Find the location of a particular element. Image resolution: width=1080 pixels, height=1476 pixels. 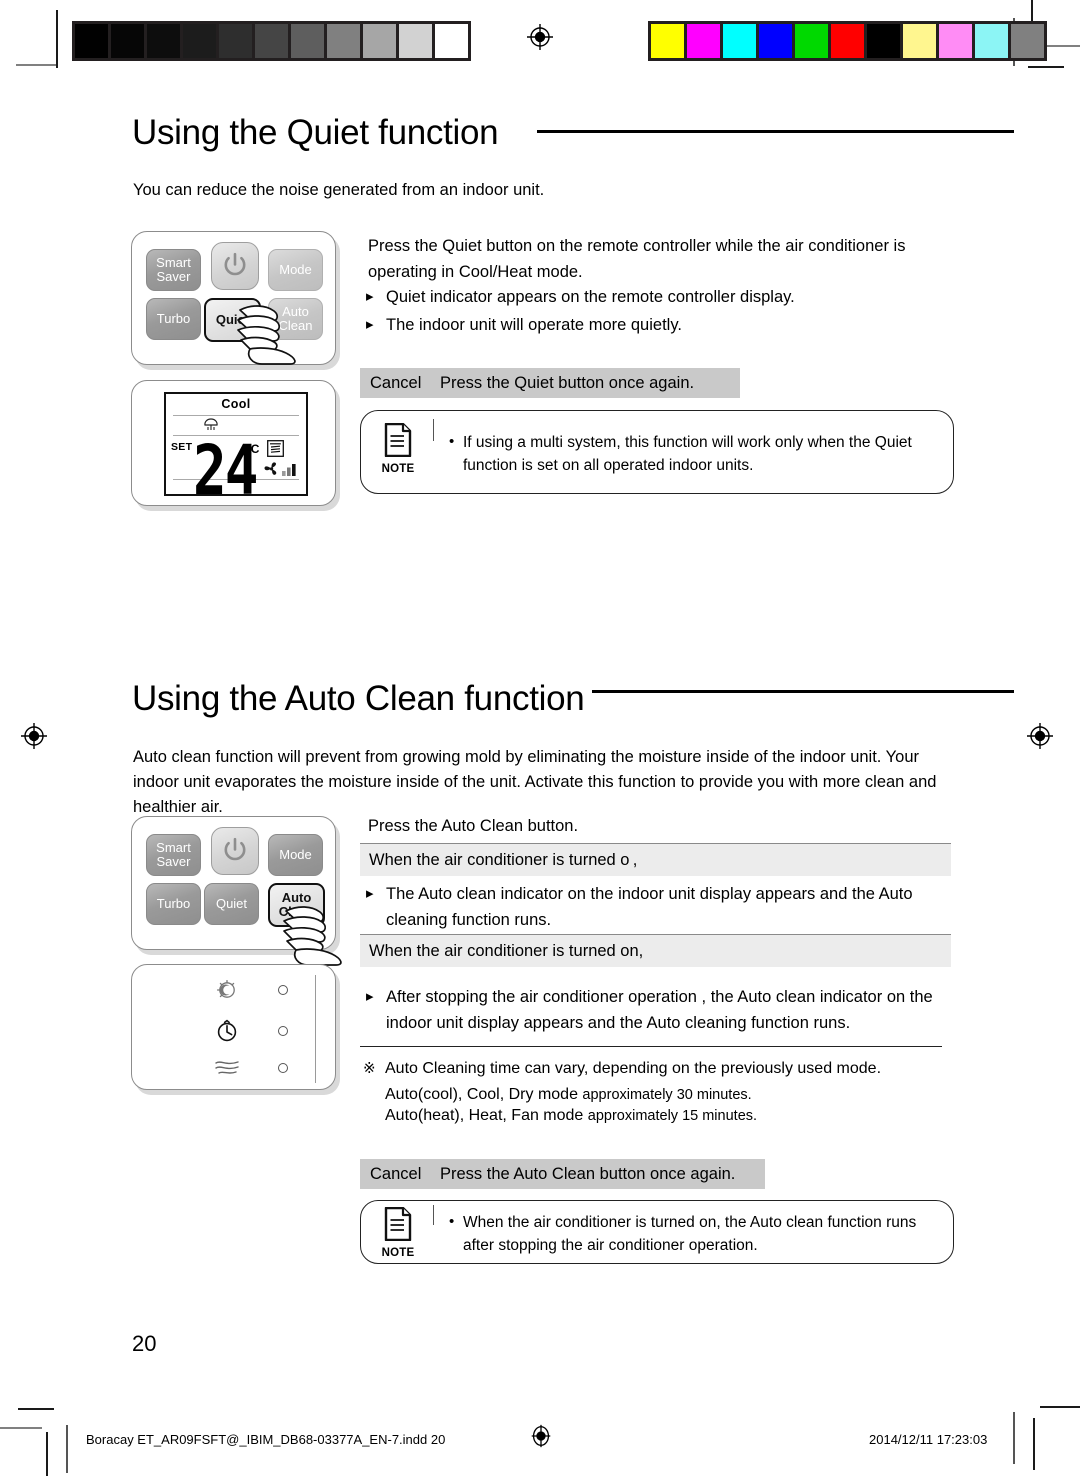

remote-button-smart-saver-line1: Smart is located at coordinates (173, 262).